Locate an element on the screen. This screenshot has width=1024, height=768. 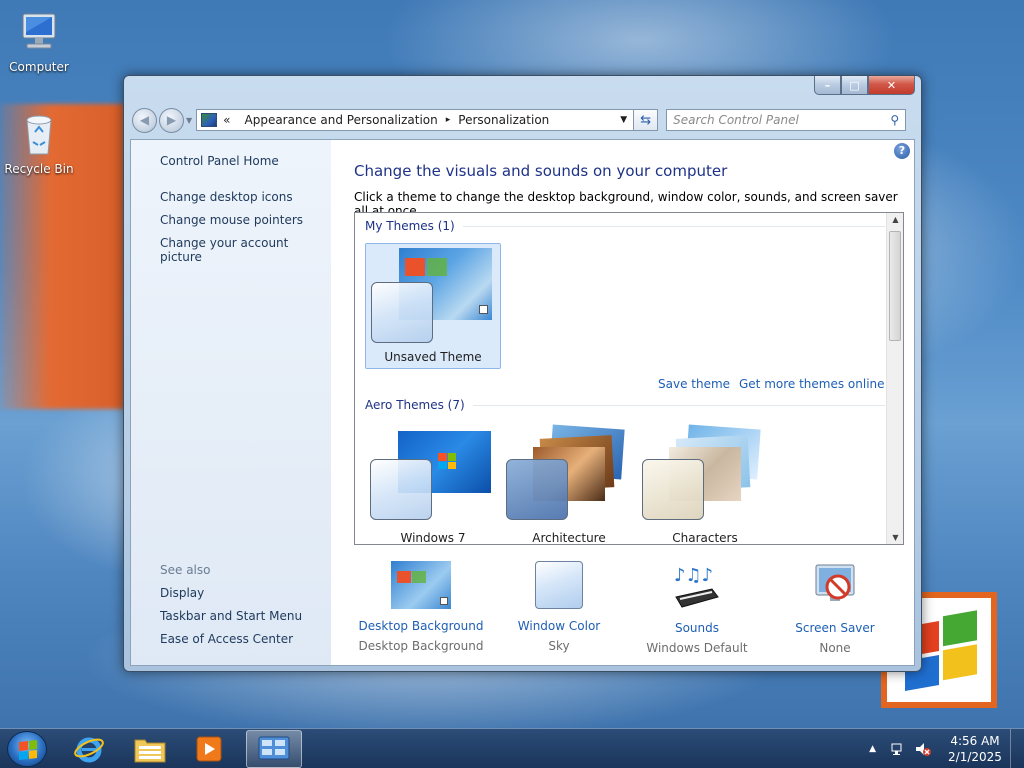
refresh-icon: ⇆ is located at coordinates (646, 120).